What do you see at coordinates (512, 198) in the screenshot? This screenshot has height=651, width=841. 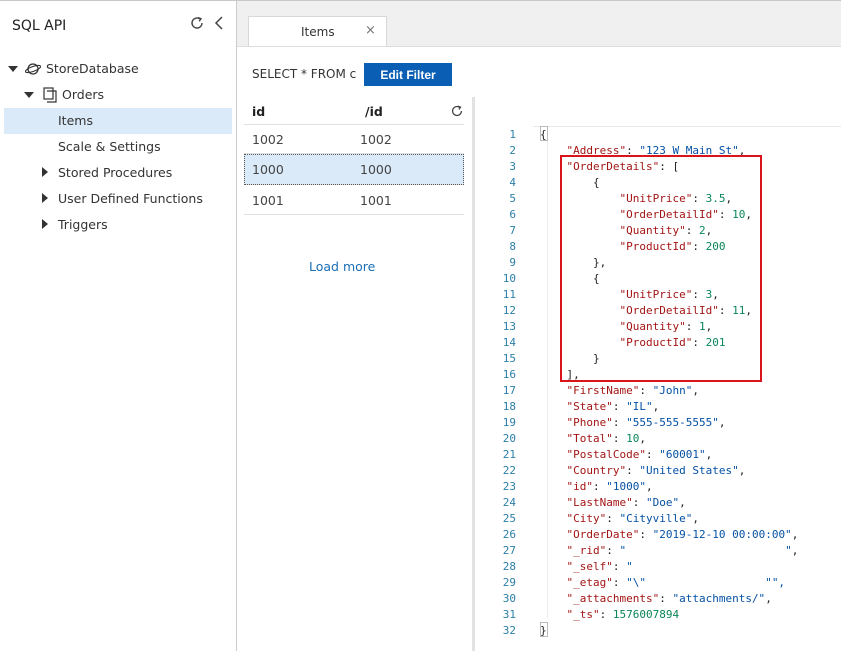 I see `line-number: 5` at bounding box center [512, 198].